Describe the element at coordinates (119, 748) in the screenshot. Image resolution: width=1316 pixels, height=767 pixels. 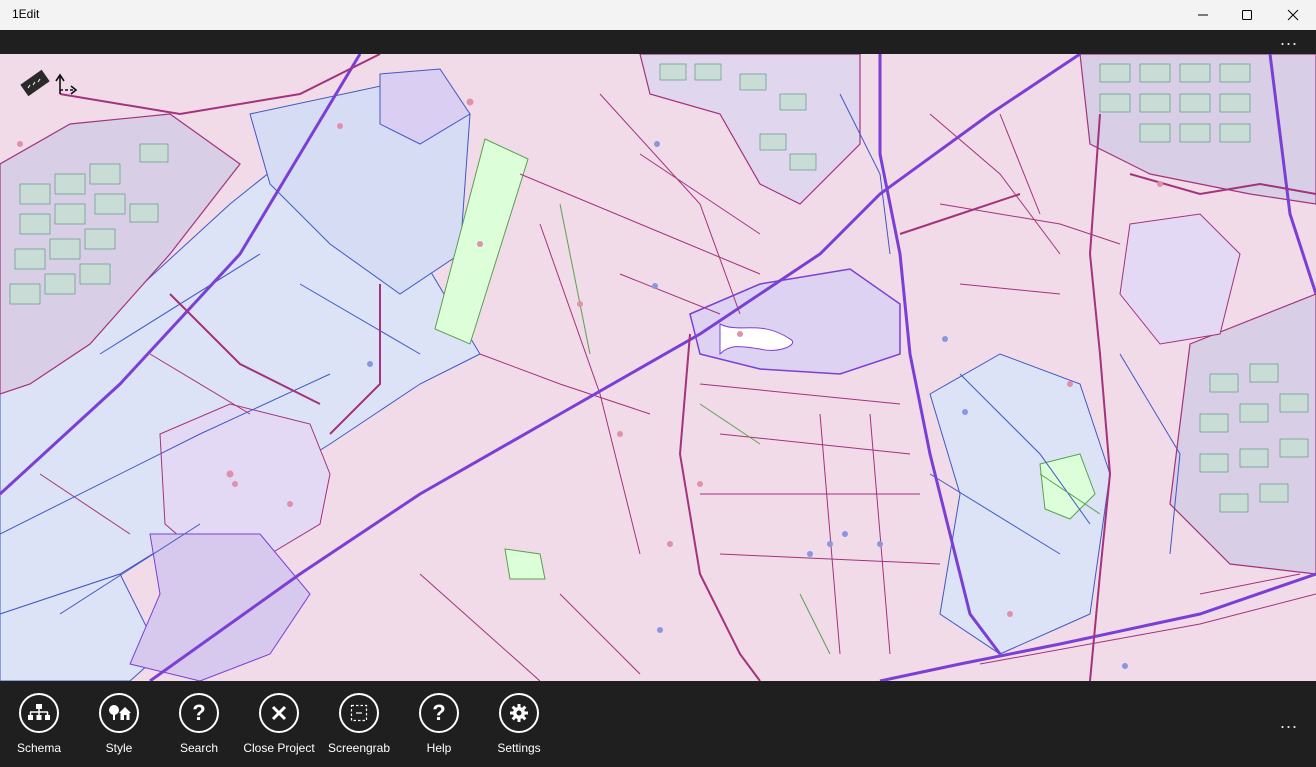
I see `style-label: Style` at that location.